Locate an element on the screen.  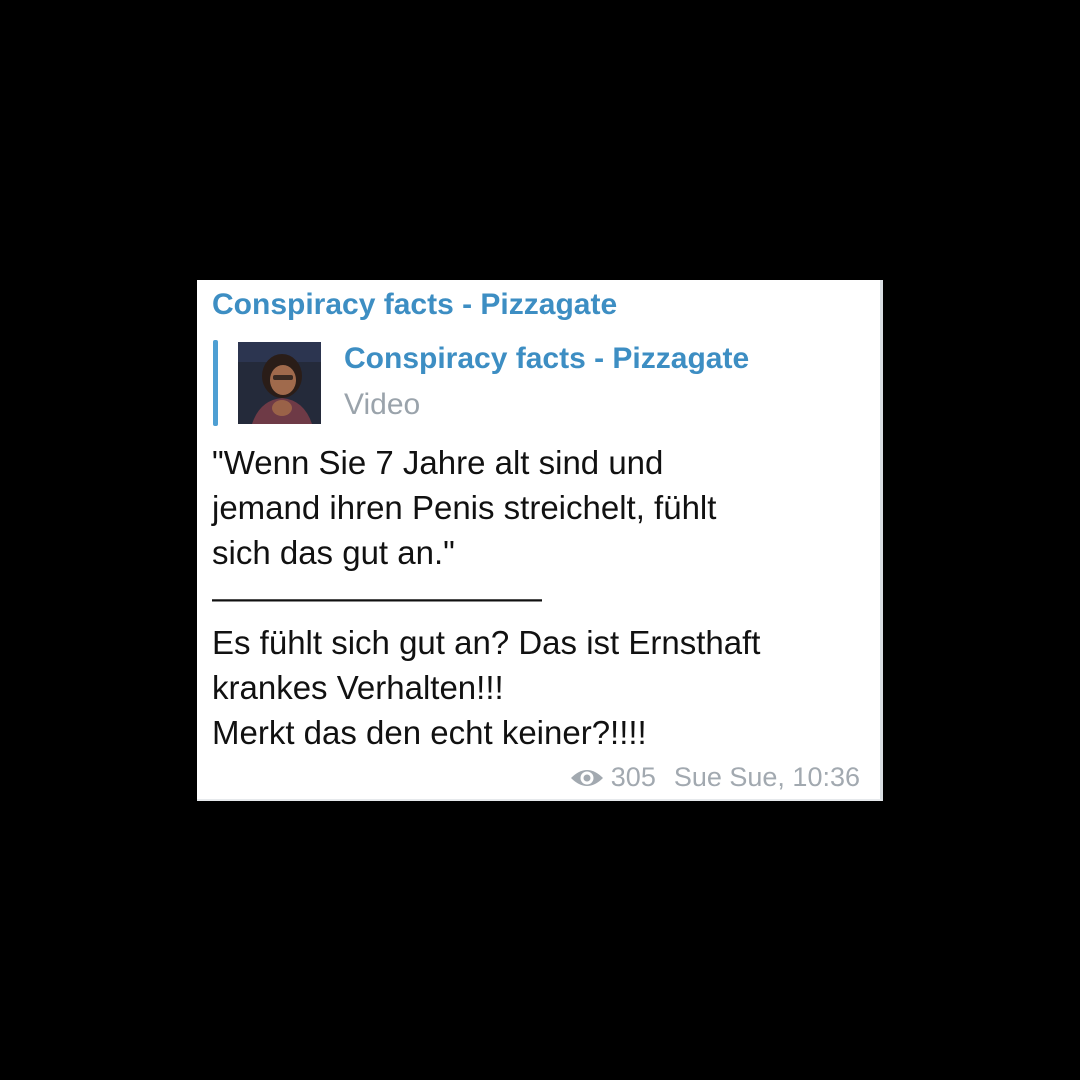
forwarded-video-preview: Conspiracy facts - Pizzagate Video is located at coordinates (523, 383).